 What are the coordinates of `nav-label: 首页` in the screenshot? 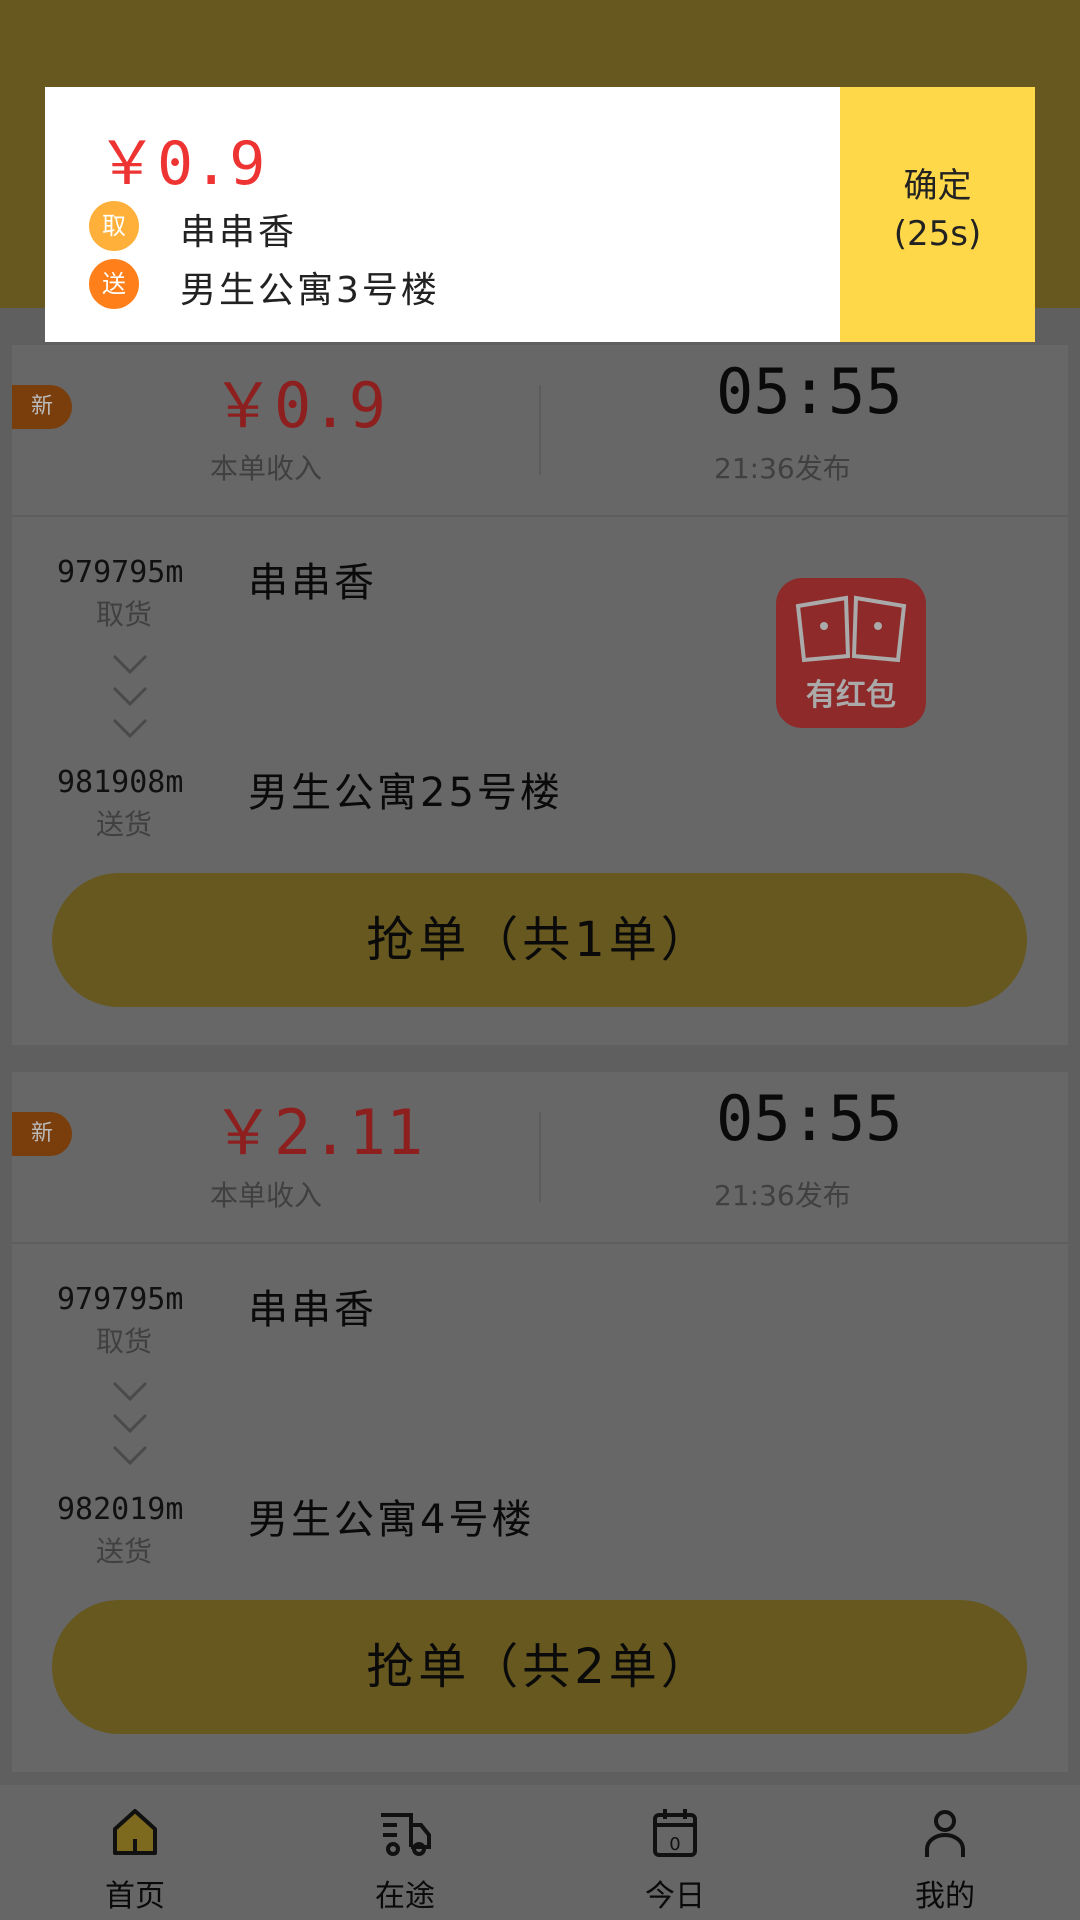 It's located at (135, 1896).